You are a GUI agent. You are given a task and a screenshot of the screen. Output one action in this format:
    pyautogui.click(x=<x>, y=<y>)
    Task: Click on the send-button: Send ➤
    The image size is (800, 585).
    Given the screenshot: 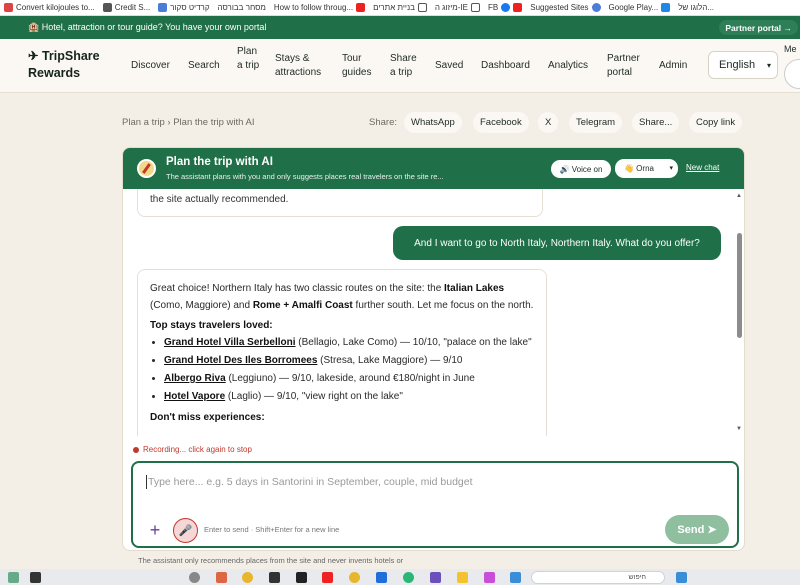 What is the action you would take?
    pyautogui.click(x=697, y=529)
    